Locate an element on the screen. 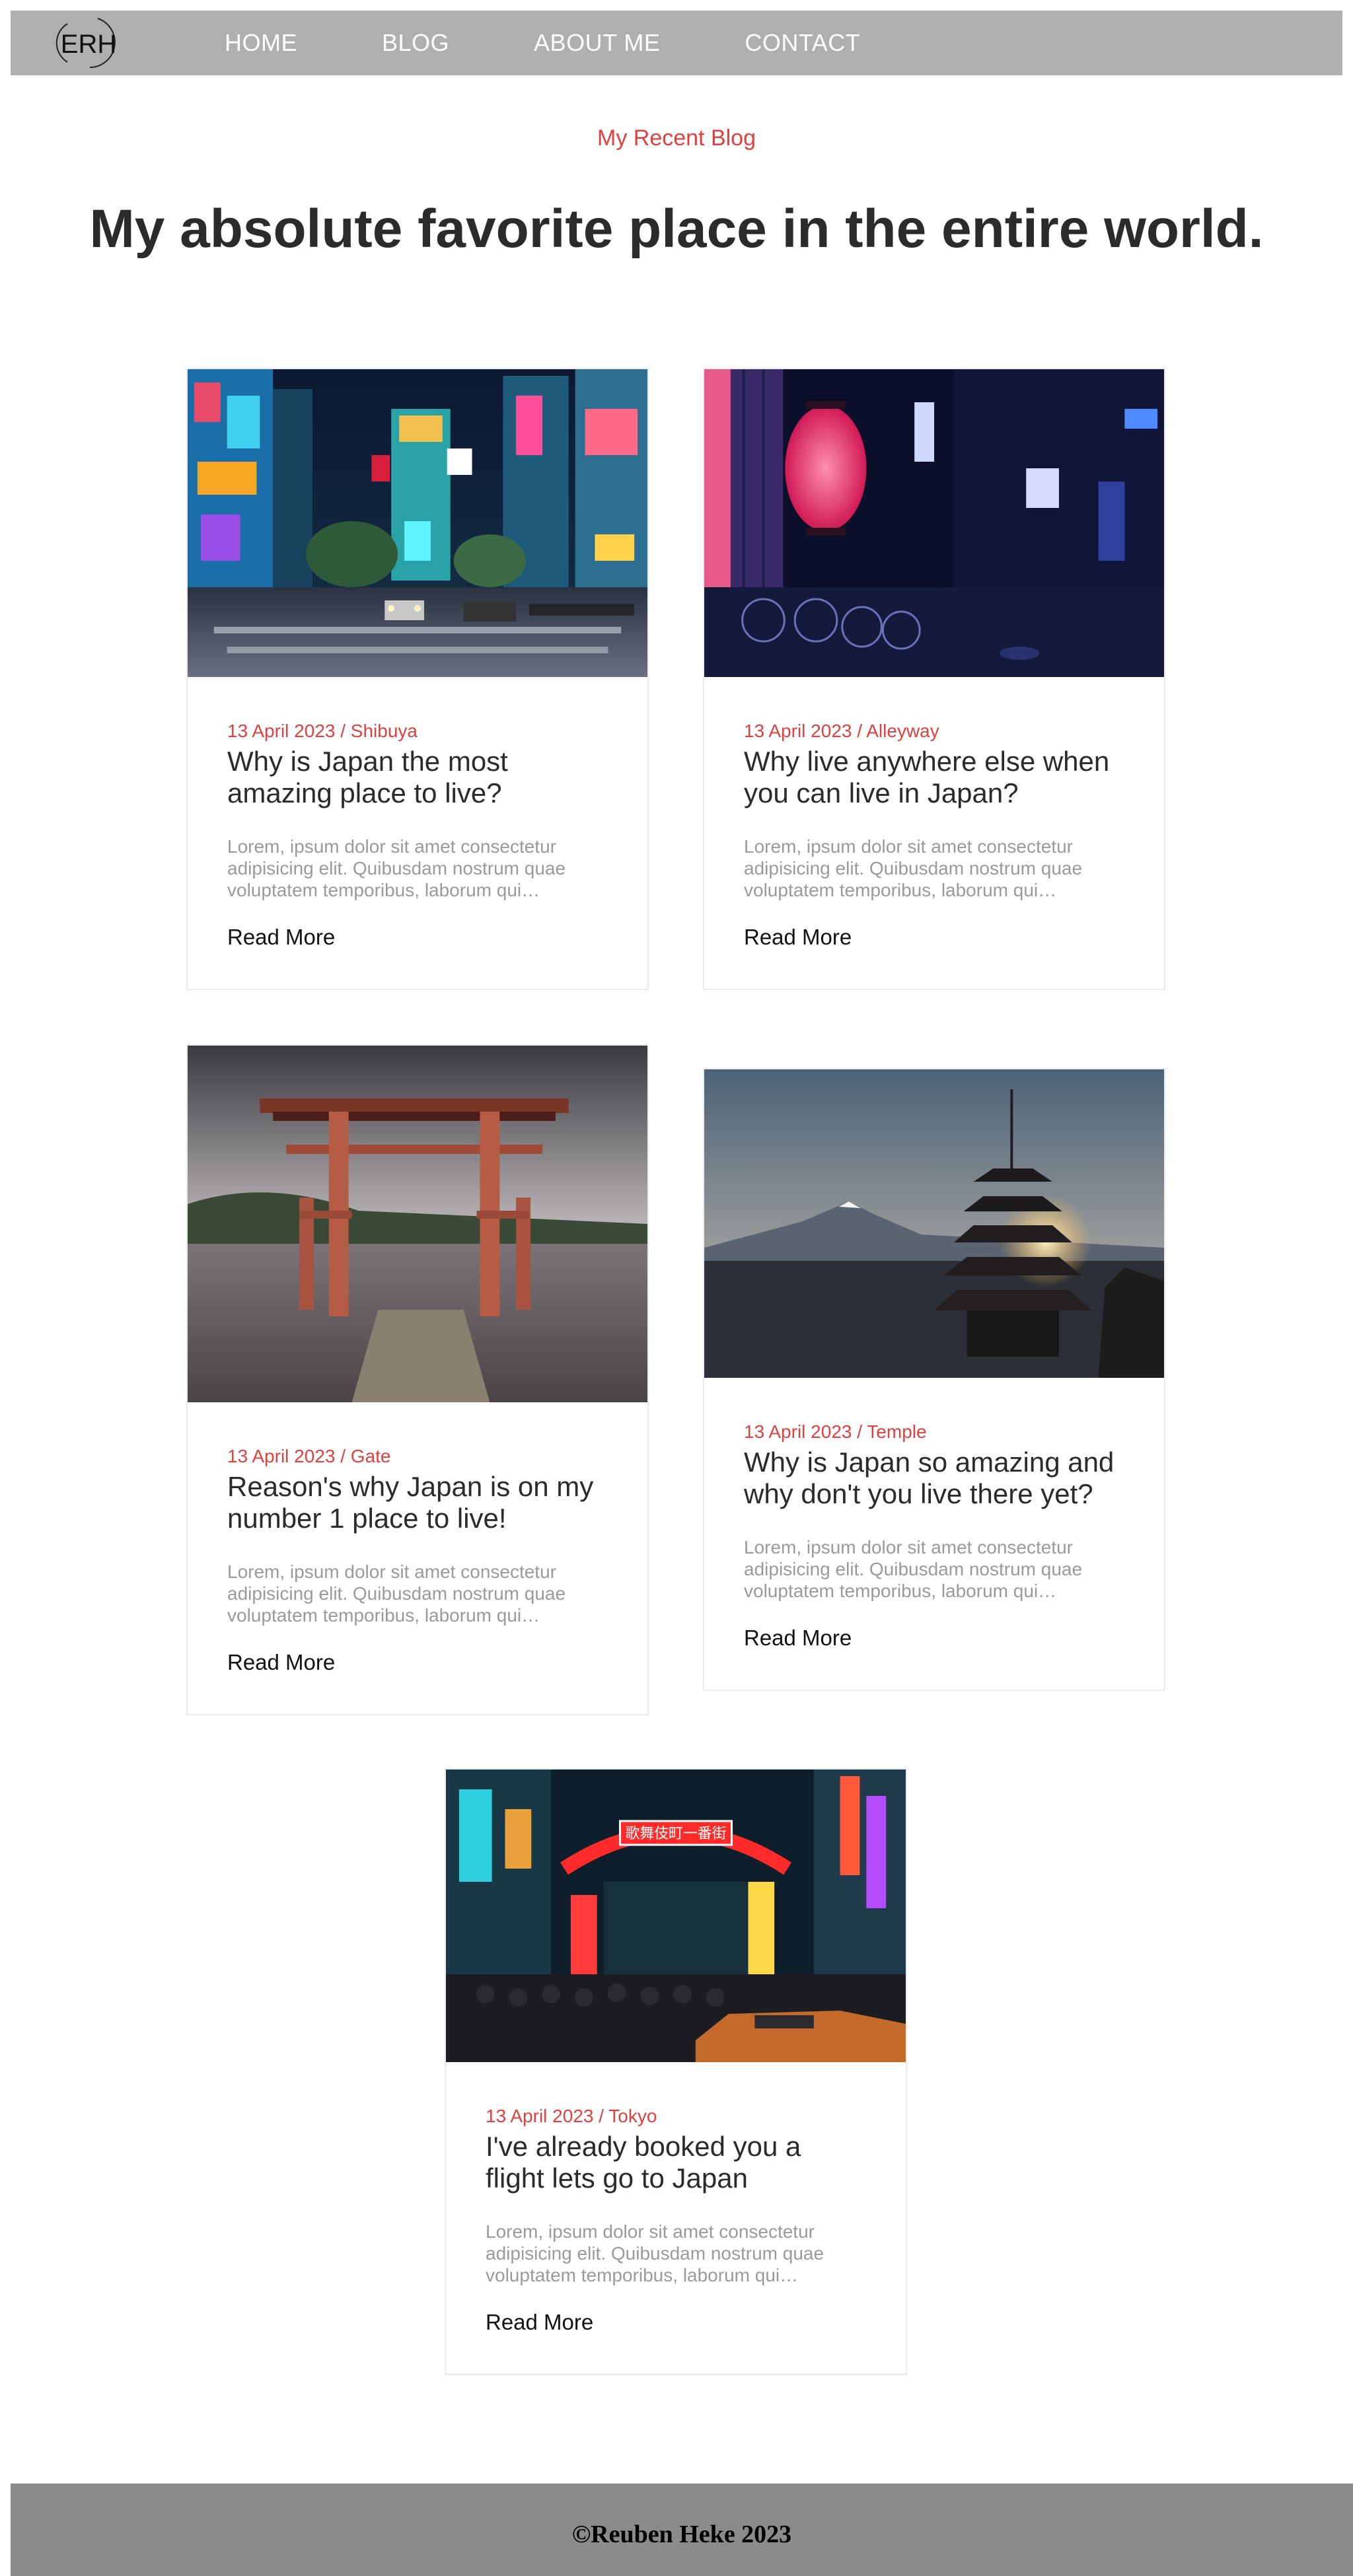  card-meta: 13 April 2023 / Temple is located at coordinates (835, 1431).